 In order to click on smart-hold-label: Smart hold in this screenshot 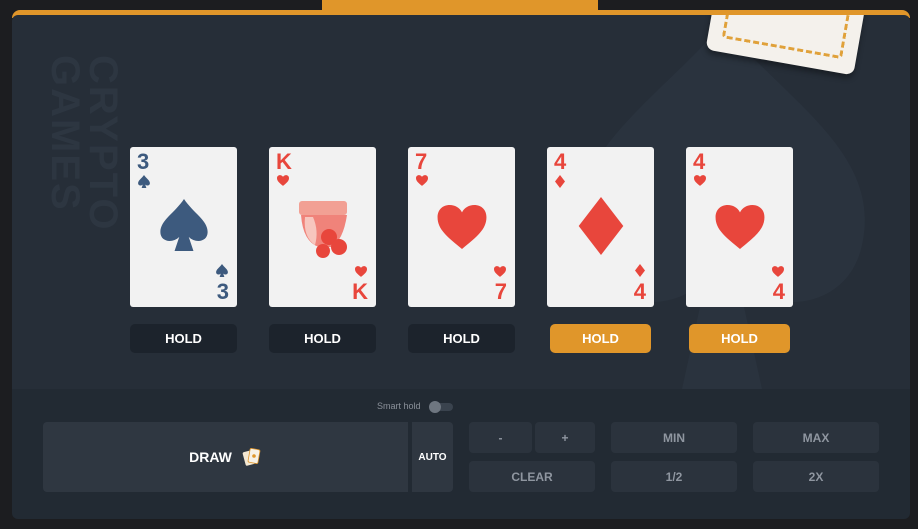, I will do `click(399, 406)`.